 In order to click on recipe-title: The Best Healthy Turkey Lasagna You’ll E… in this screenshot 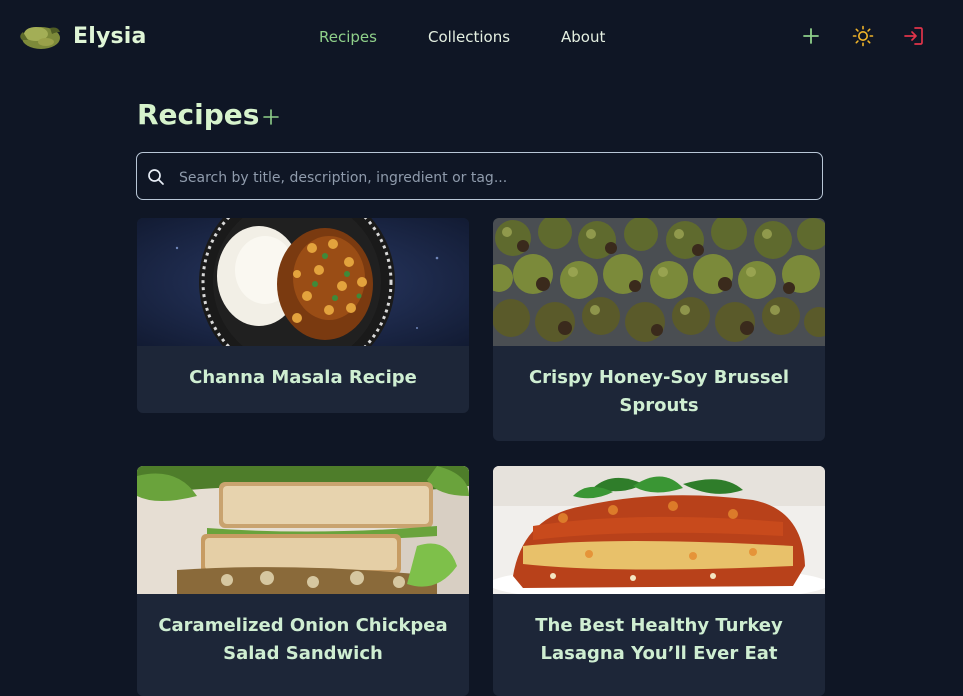, I will do `click(659, 640)`.